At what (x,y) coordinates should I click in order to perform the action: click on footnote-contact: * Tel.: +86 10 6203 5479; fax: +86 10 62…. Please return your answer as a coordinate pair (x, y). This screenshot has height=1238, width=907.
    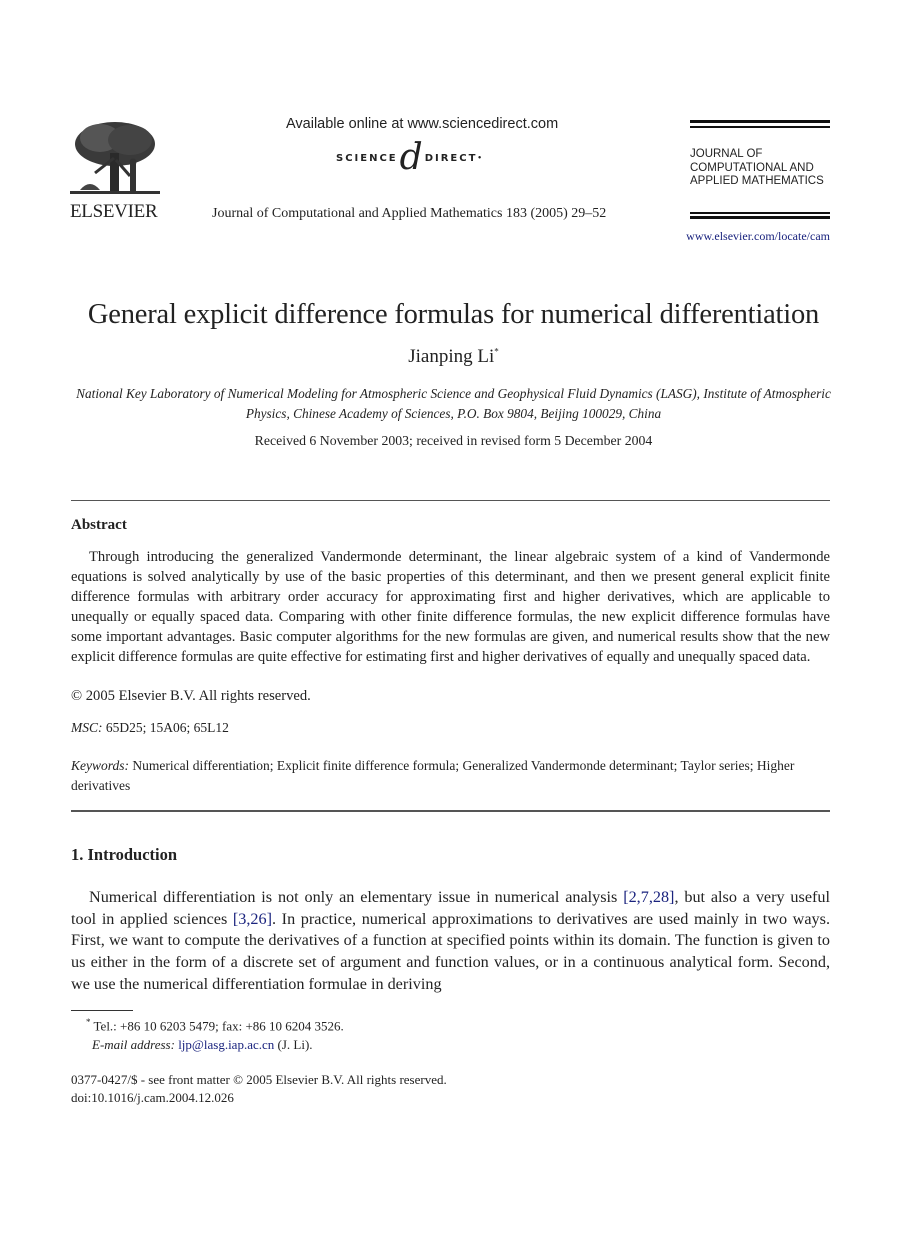
    Looking at the image, I should click on (215, 1025).